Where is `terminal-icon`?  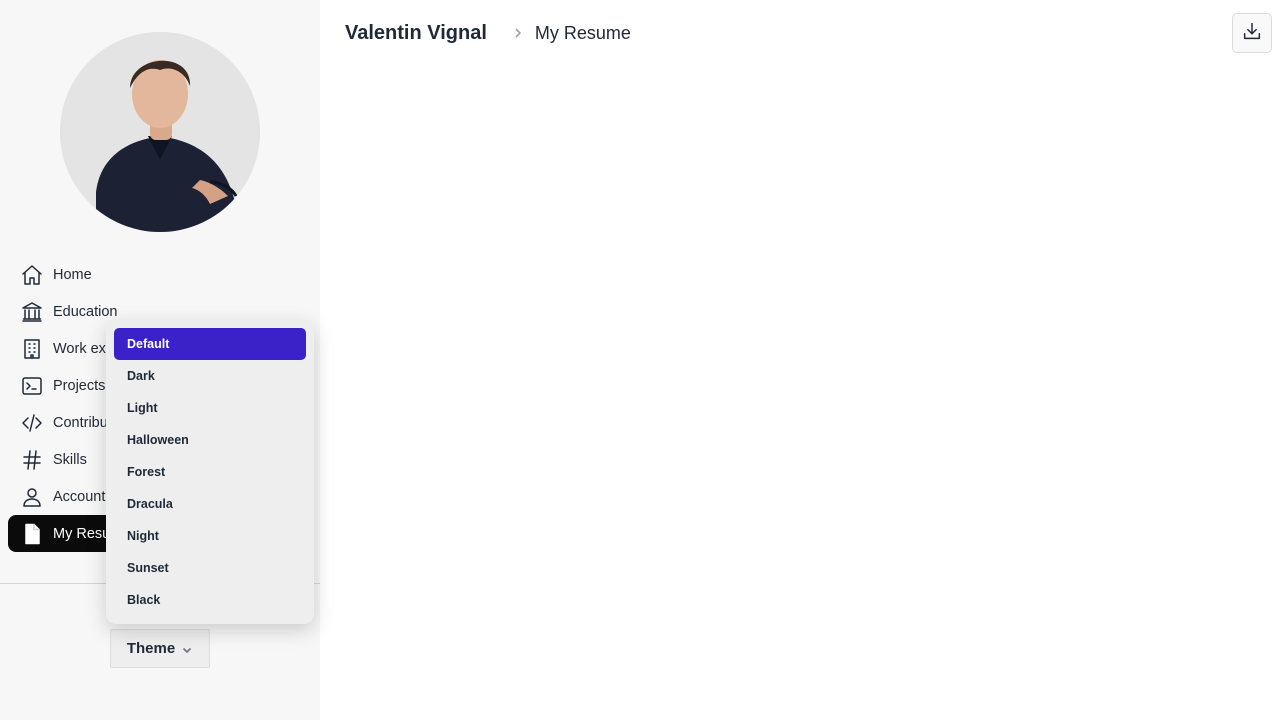 terminal-icon is located at coordinates (32, 386).